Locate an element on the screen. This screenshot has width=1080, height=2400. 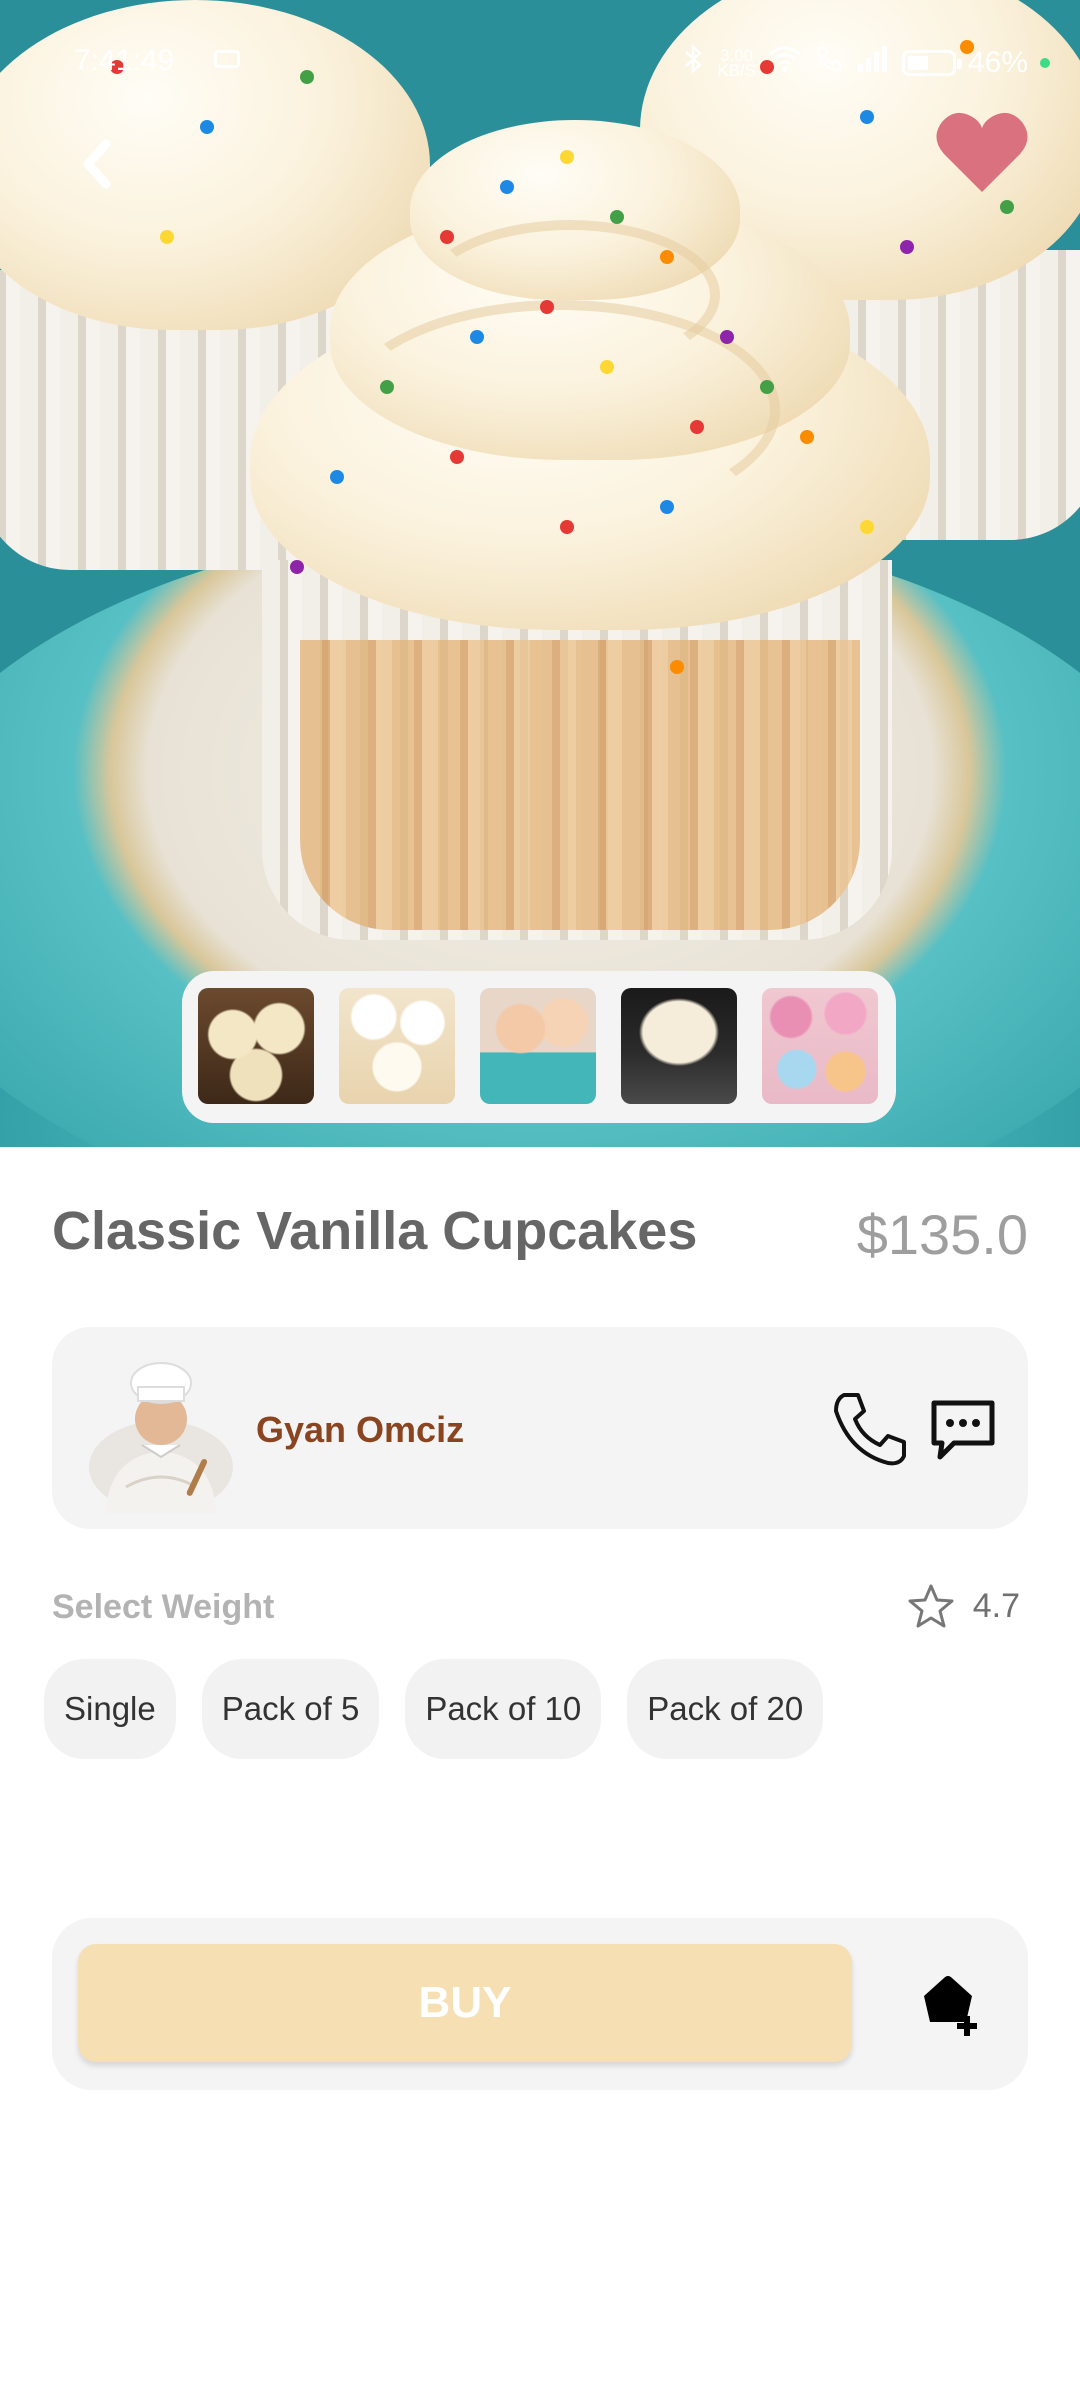
status-right-group: 3.00 KB/S 46% is located at coordinates (866, 63).